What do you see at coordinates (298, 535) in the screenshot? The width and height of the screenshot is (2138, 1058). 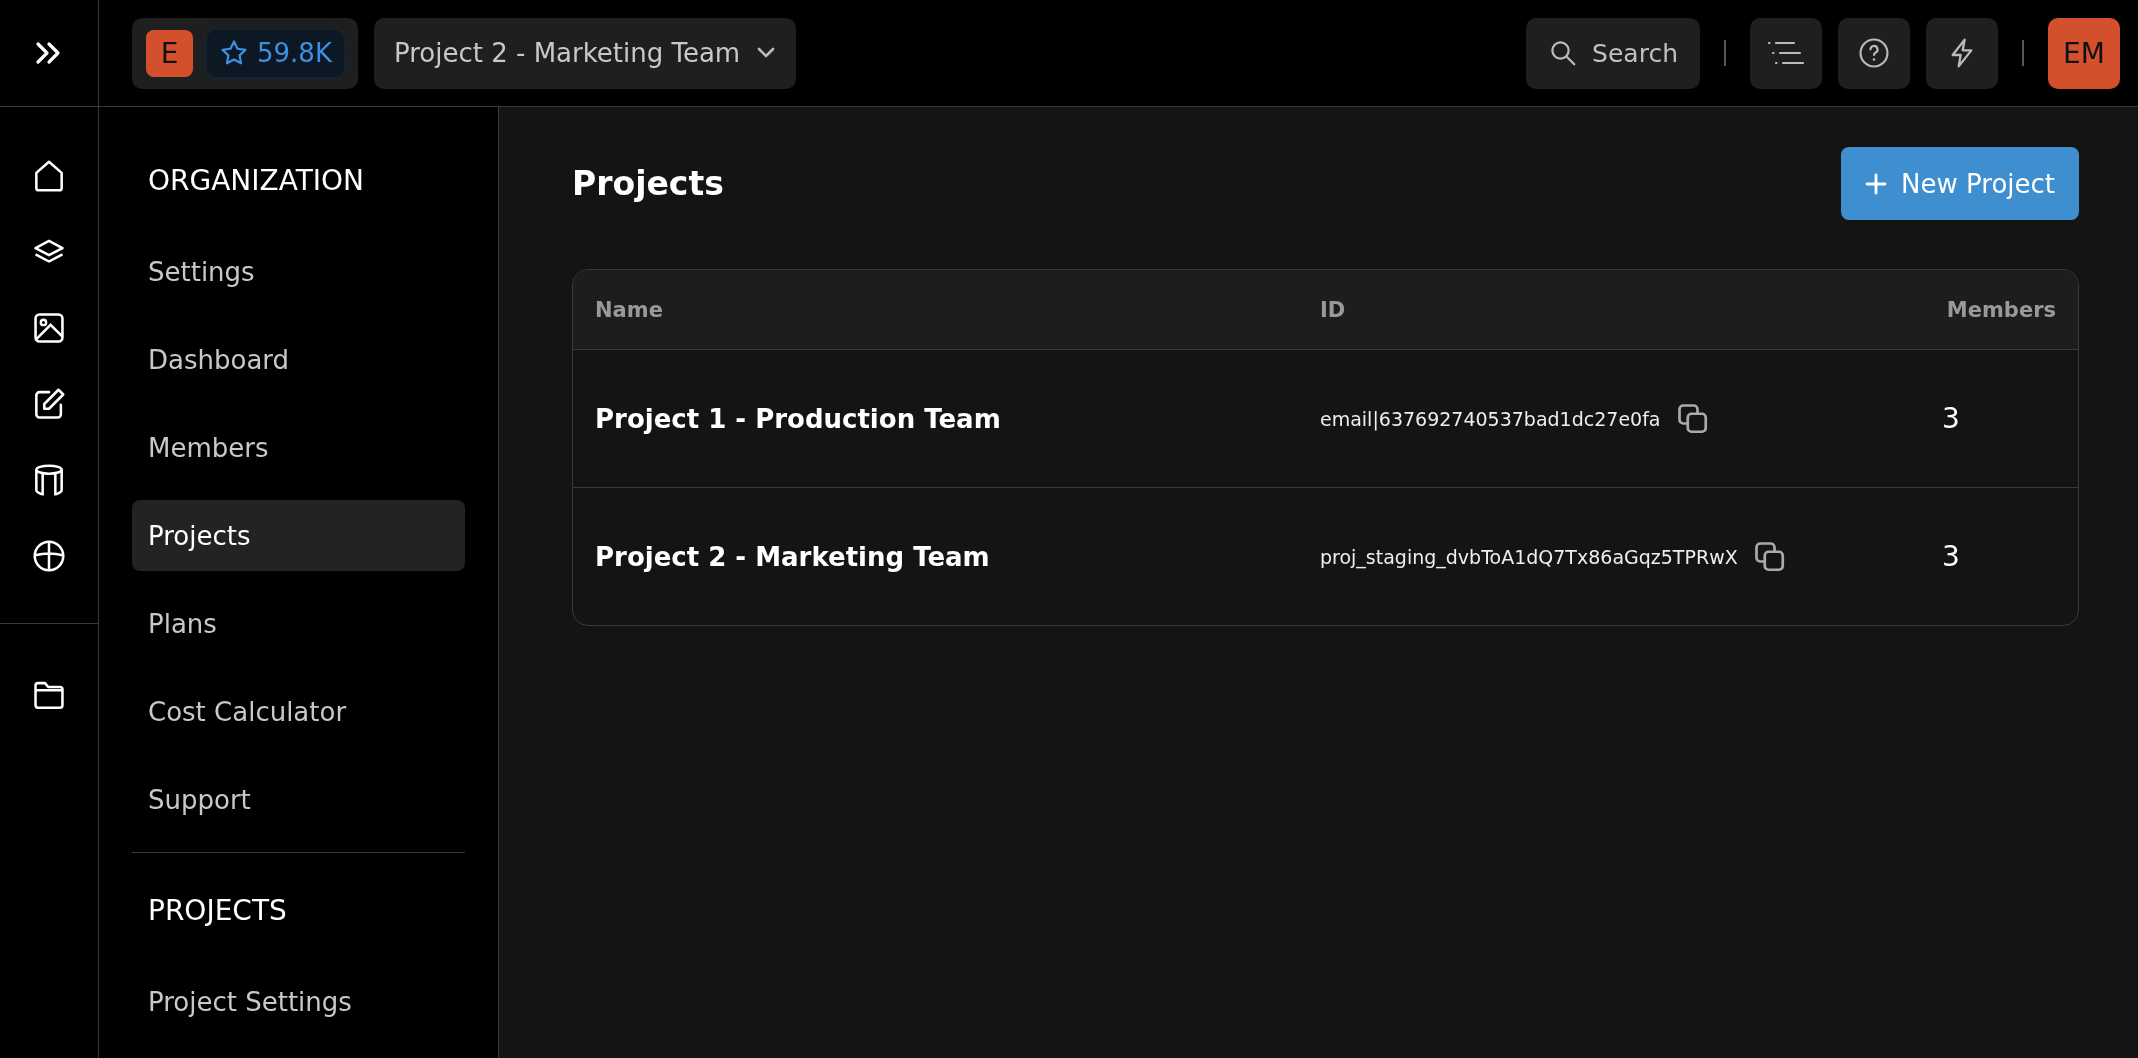 I see `sidebar-item: Projects` at bounding box center [298, 535].